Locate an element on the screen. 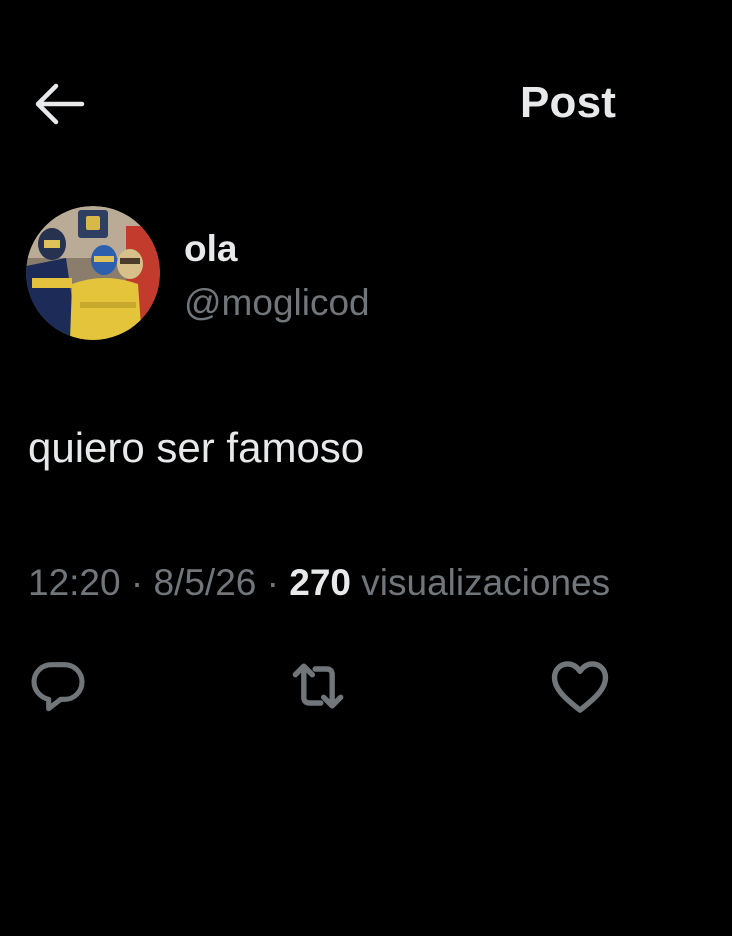 The width and height of the screenshot is (732, 936). heart-icon is located at coordinates (580, 687).